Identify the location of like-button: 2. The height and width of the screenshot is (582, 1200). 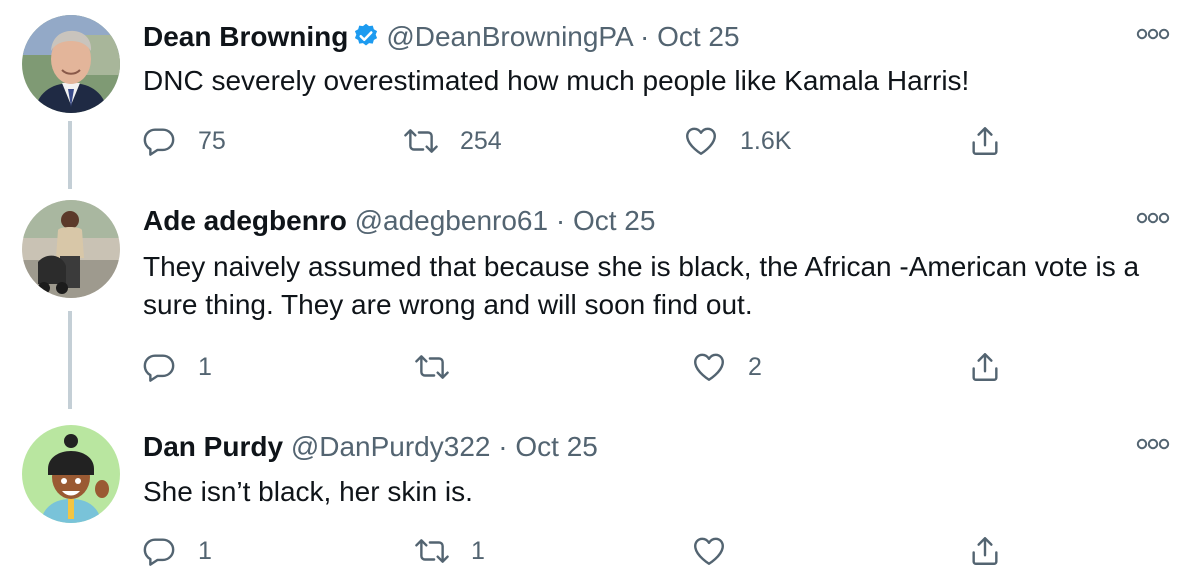
(727, 367).